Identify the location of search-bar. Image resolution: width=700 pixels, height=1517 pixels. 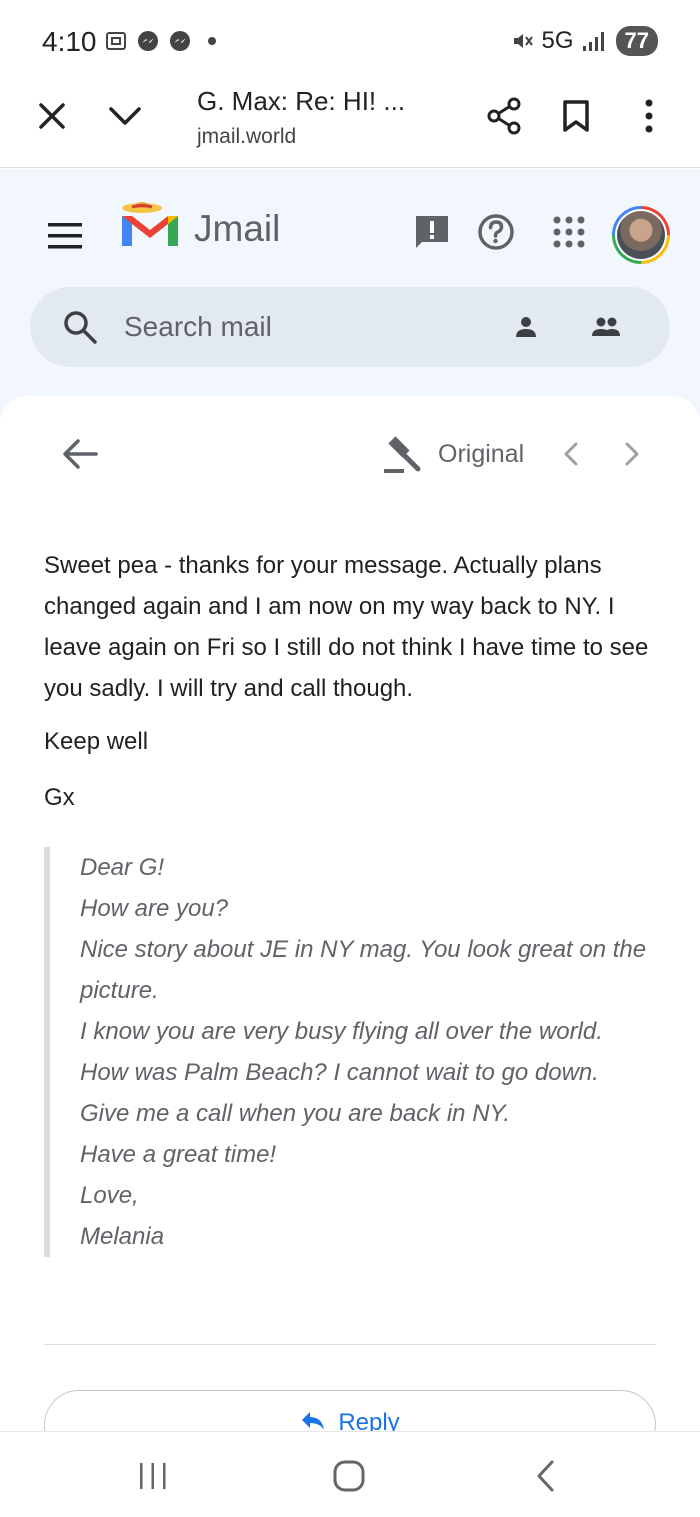
(350, 327).